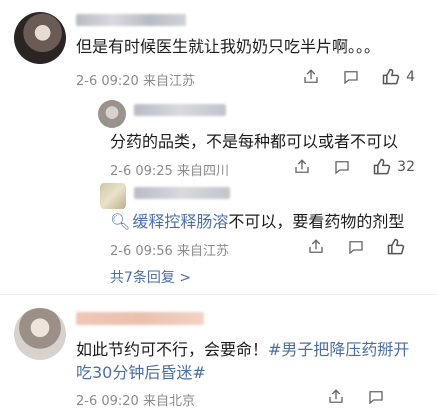 The image size is (437, 415). Describe the element at coordinates (168, 401) in the screenshot. I see `comment-location: 来自北京` at that location.